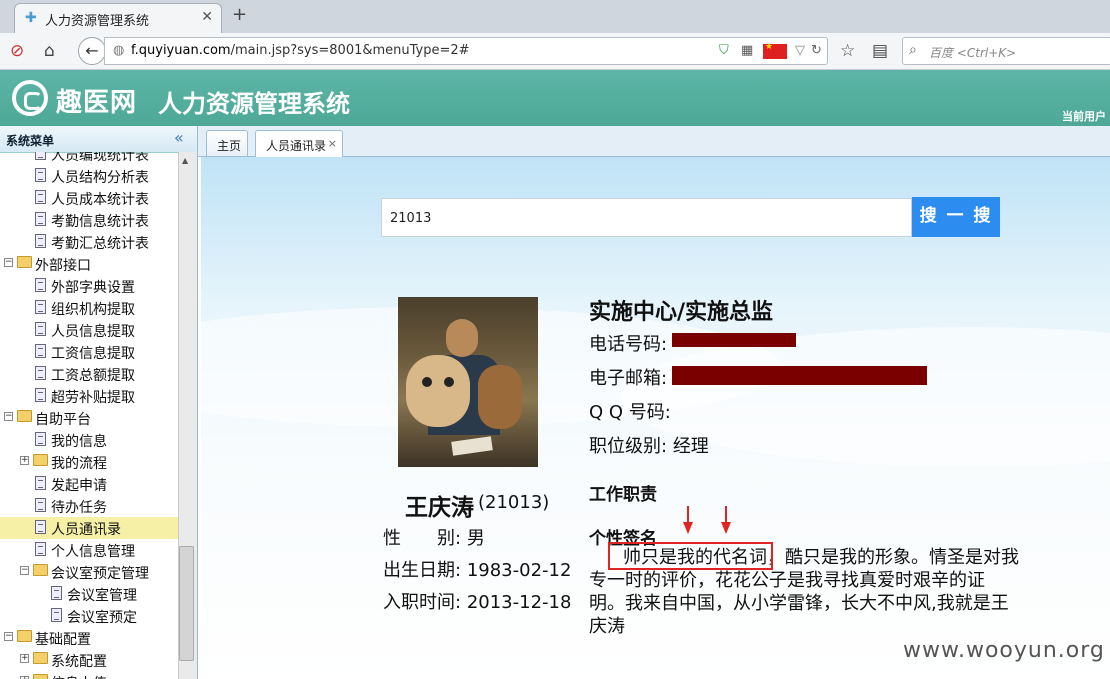  I want to click on globe-icon: ◍, so click(119, 50).